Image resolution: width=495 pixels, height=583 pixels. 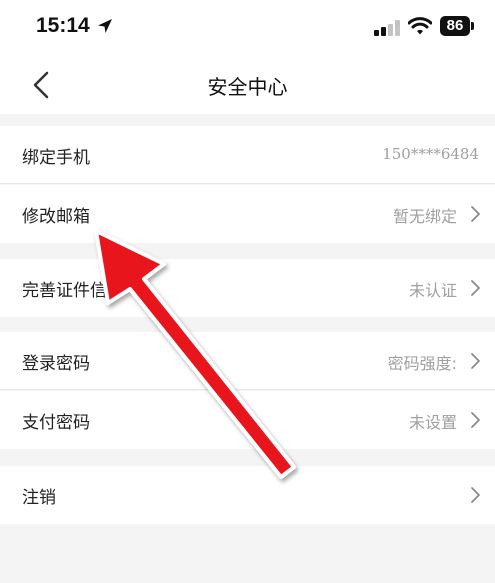 I want to click on signal-icon, so click(x=388, y=28).